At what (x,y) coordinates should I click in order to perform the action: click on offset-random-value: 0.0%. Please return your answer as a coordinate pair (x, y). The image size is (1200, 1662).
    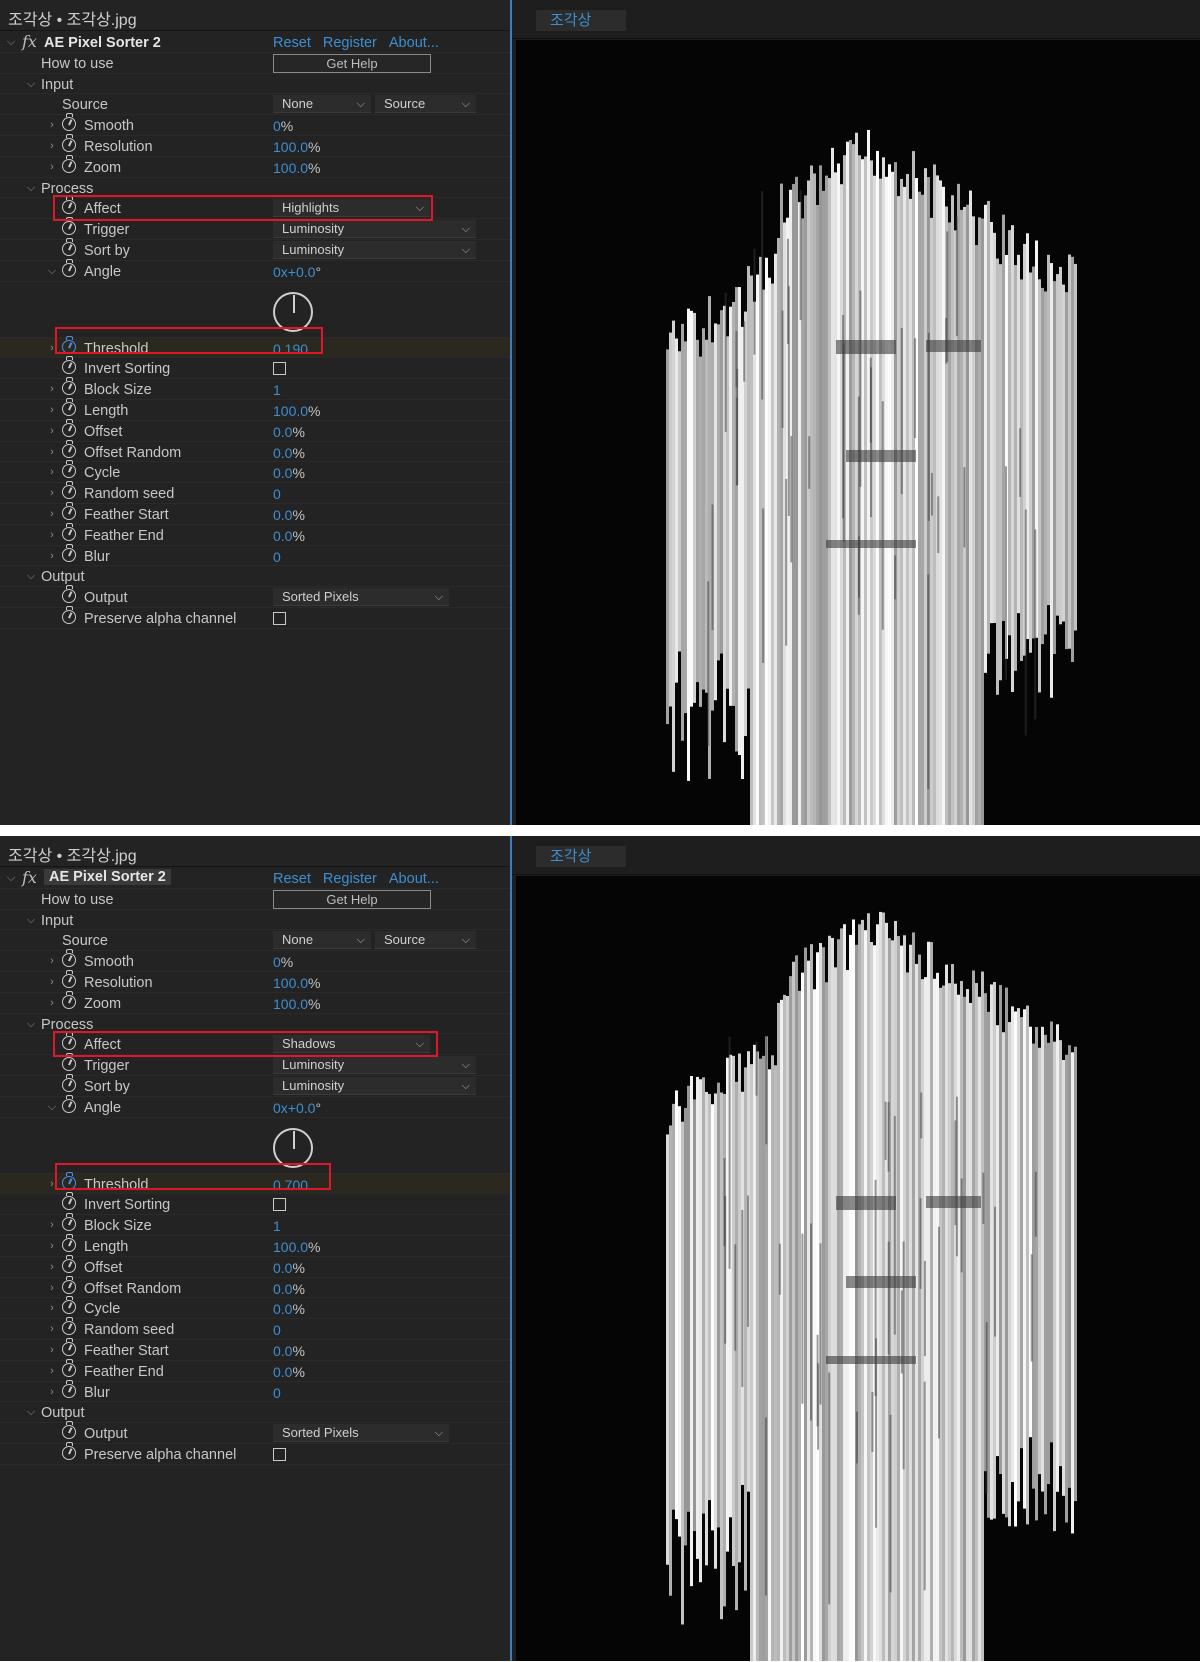
    Looking at the image, I should click on (289, 453).